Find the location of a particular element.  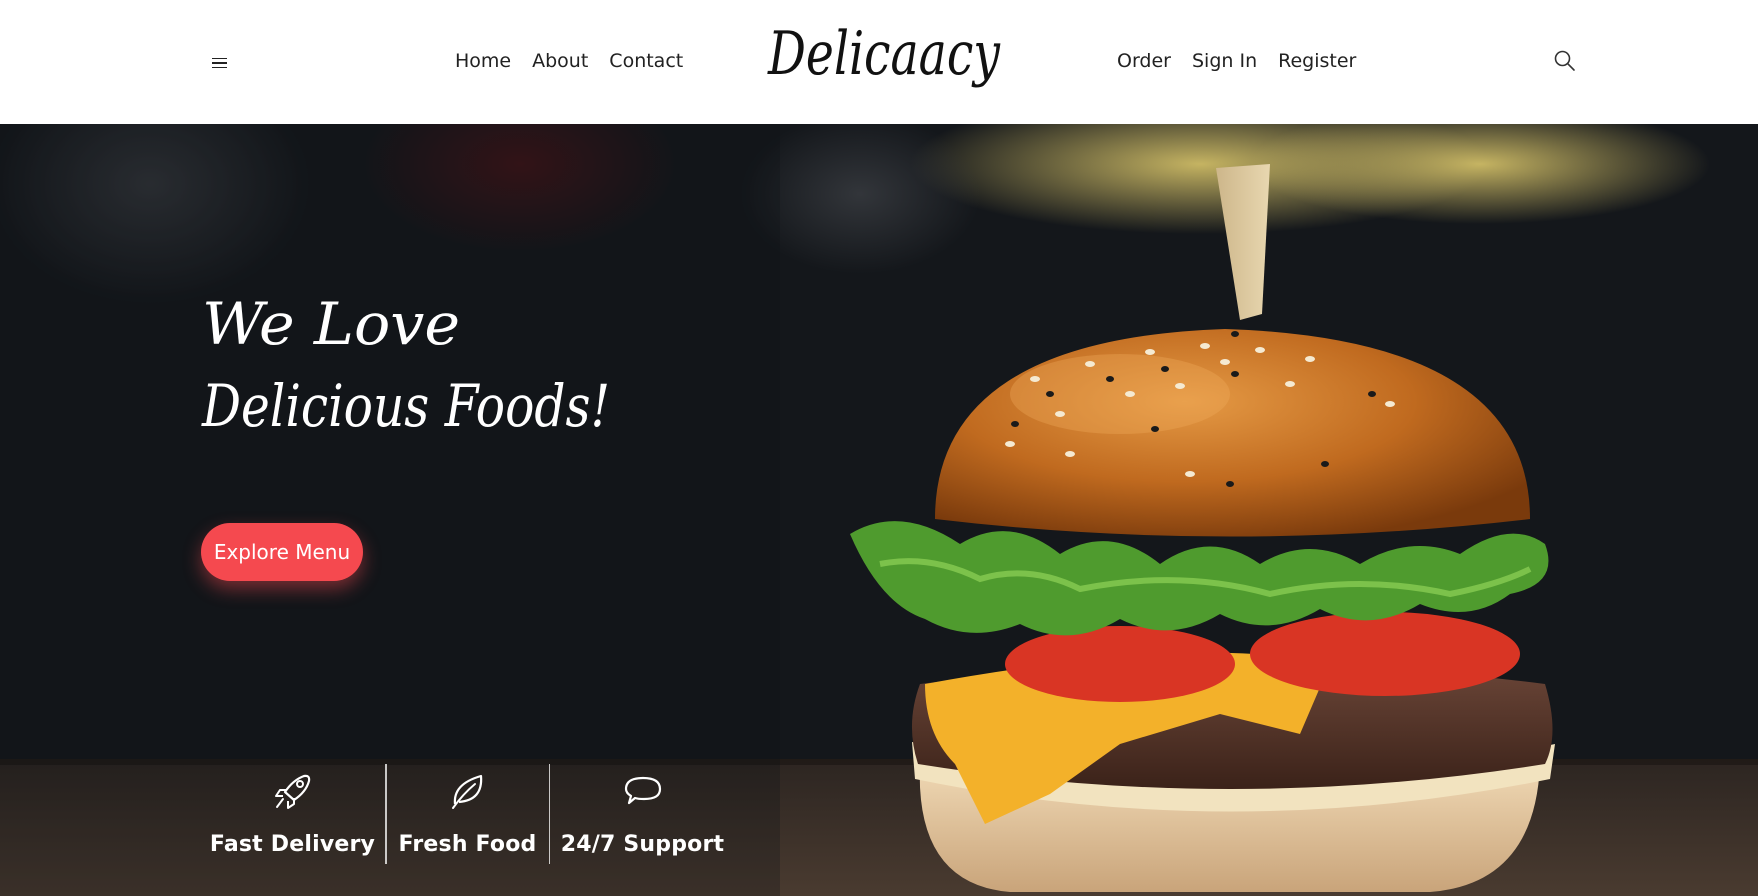

leaf-icon is located at coordinates (466, 791).